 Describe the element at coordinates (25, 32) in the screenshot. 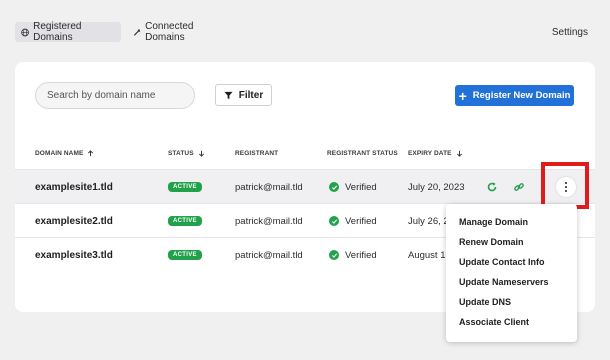

I see `globe-icon` at that location.